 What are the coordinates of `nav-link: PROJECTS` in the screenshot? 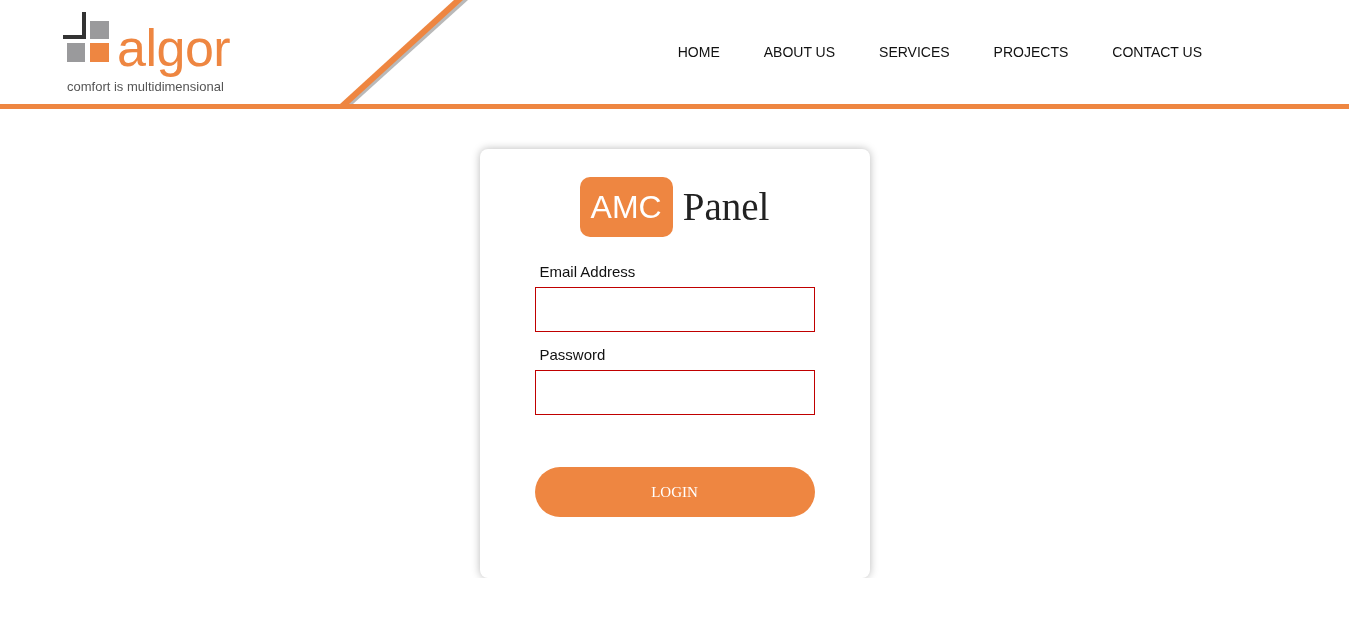 It's located at (1031, 52).